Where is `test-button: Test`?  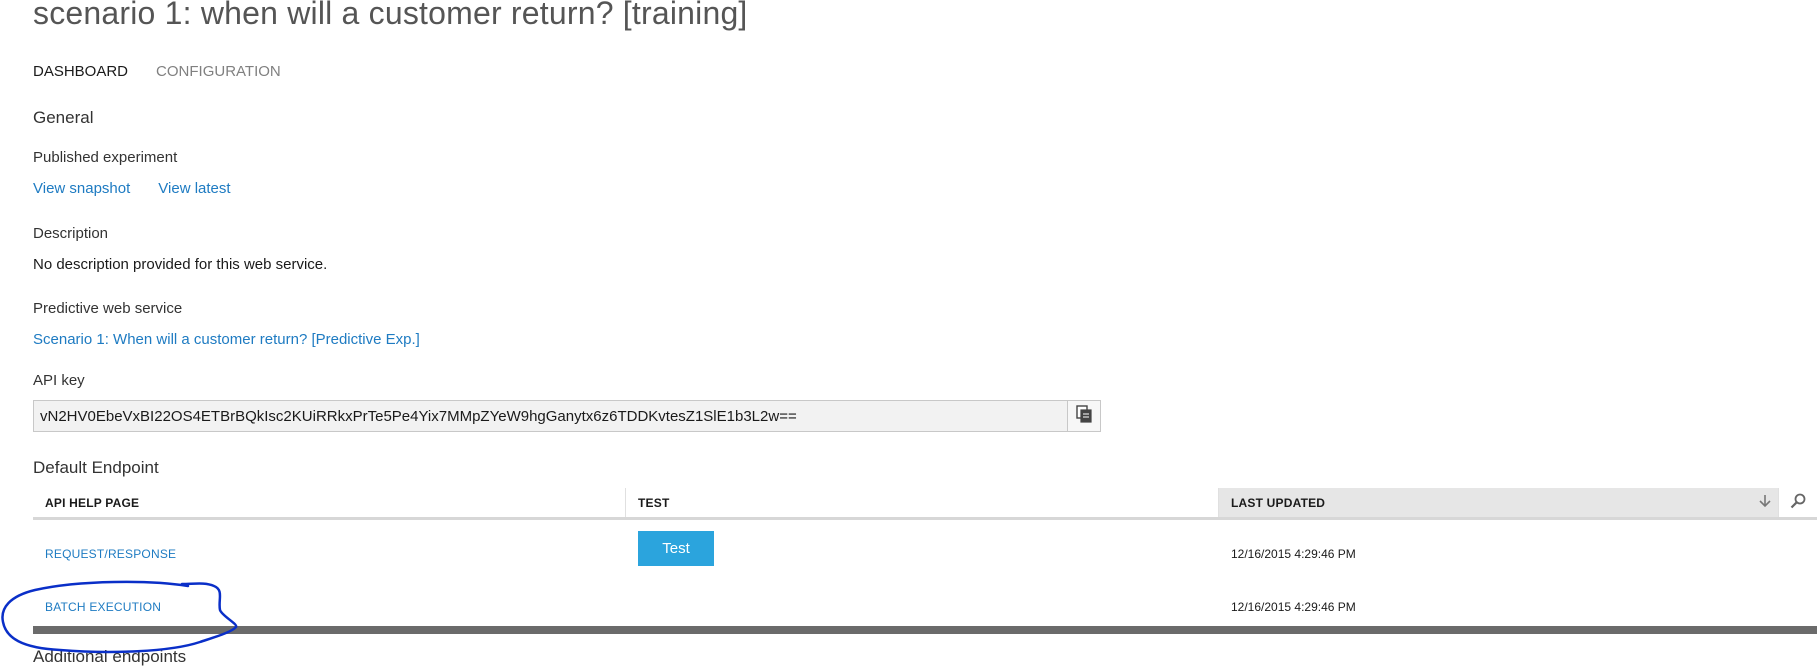
test-button: Test is located at coordinates (676, 548).